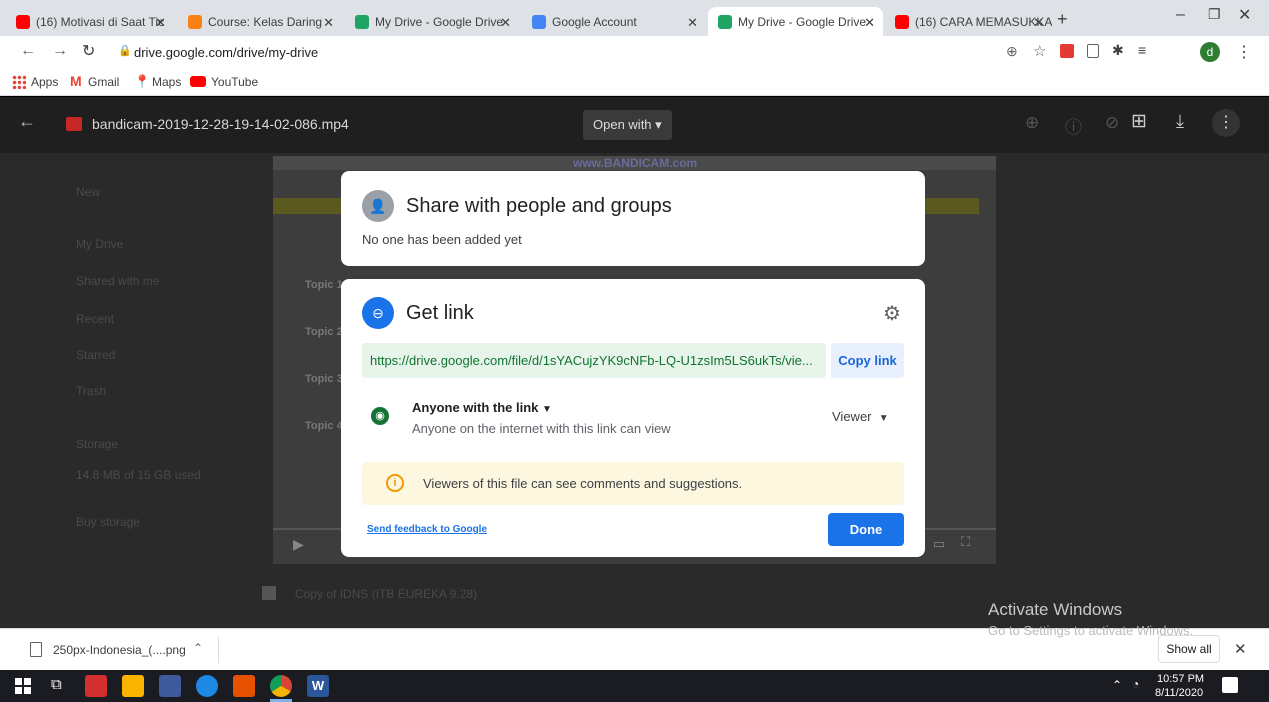  What do you see at coordinates (1117, 685) in the screenshot?
I see `tray-chevron-up-icon: ⌃` at bounding box center [1117, 685].